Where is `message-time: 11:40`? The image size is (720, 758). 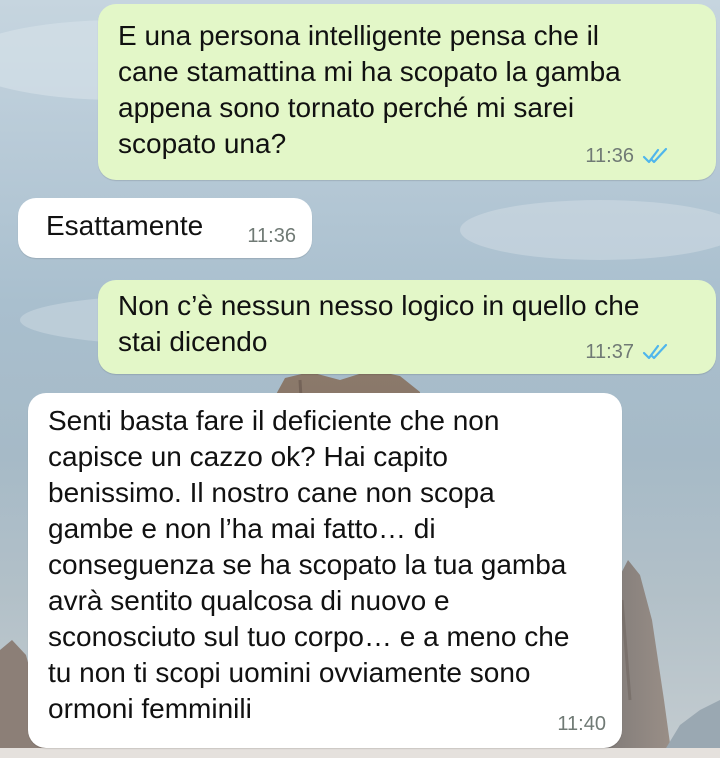 message-time: 11:40 is located at coordinates (581, 724).